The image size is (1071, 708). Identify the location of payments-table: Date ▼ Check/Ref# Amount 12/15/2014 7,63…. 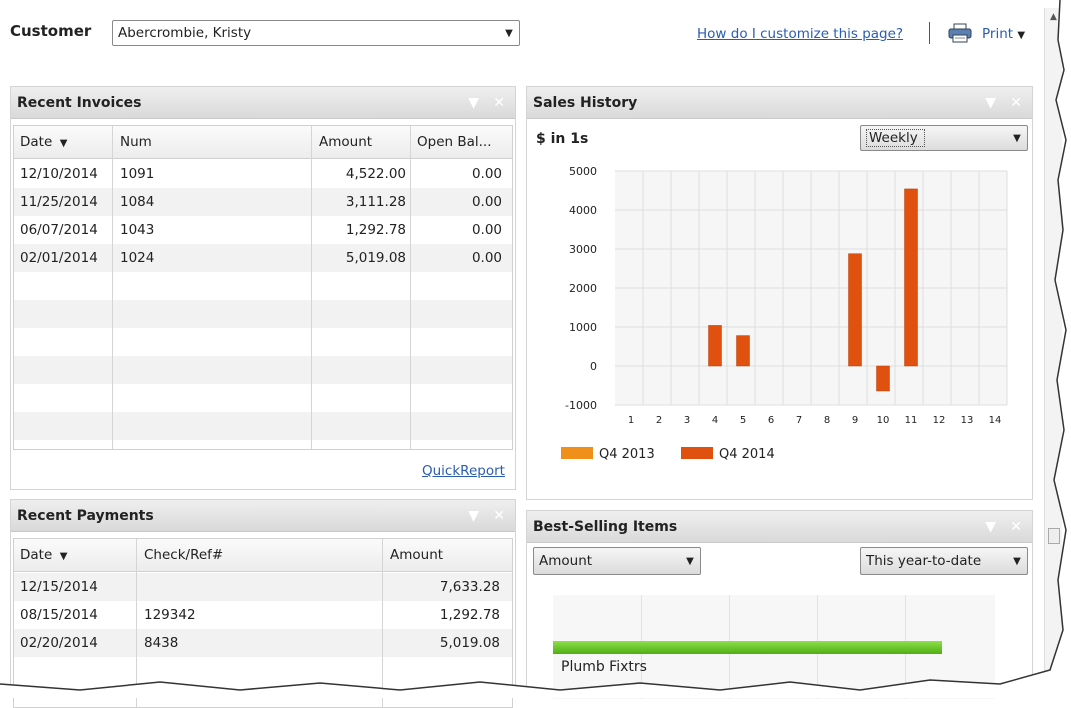
(263, 623).